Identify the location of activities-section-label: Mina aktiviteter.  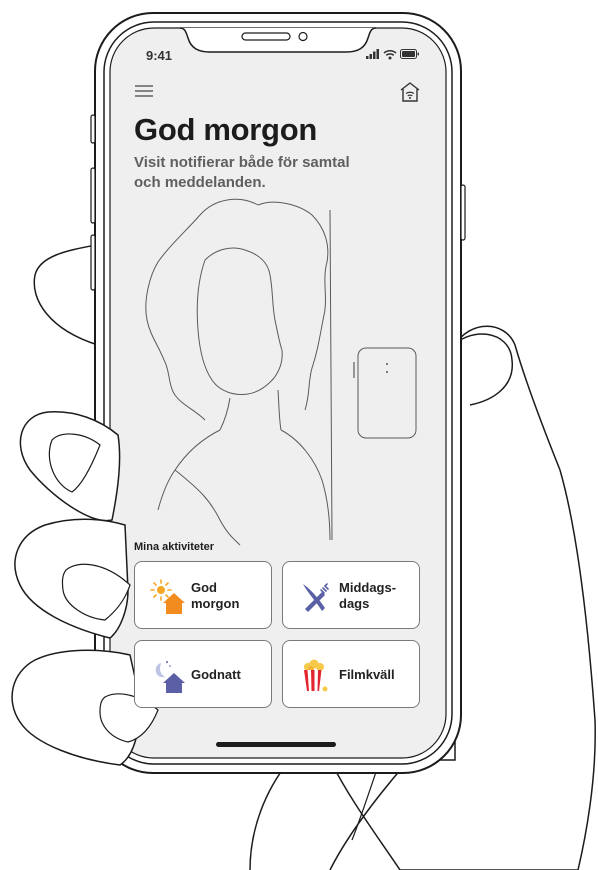
(174, 547).